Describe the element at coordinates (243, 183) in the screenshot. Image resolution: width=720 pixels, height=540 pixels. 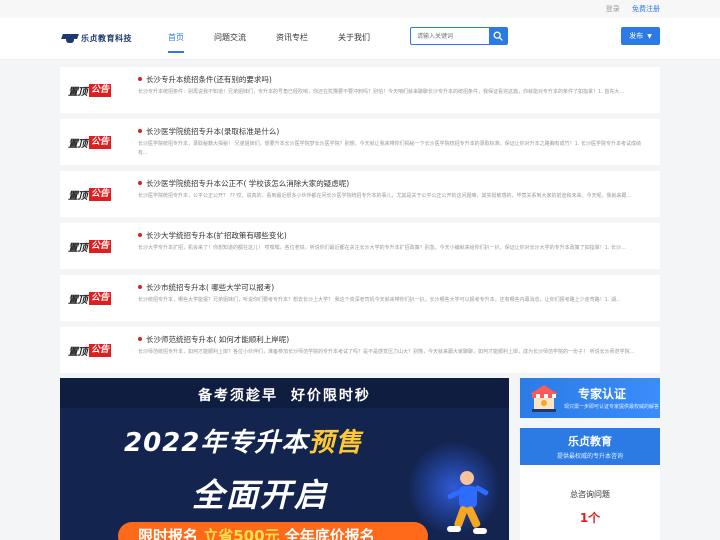
I see `post-title: 长沙医学院统招专升本公正不( 学校该怎么消除大家的疑虑呢)` at that location.